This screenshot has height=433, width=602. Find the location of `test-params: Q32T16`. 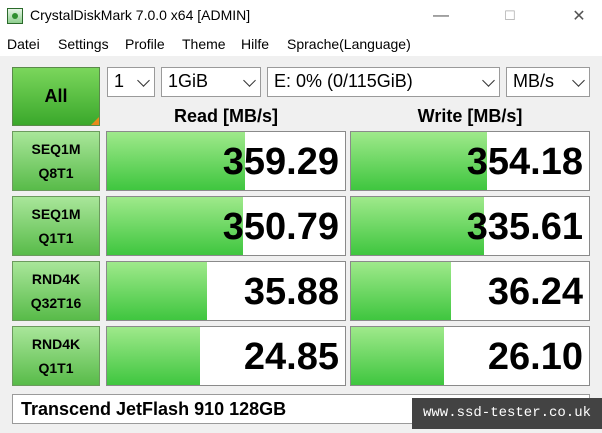

test-params: Q32T16 is located at coordinates (56, 303).